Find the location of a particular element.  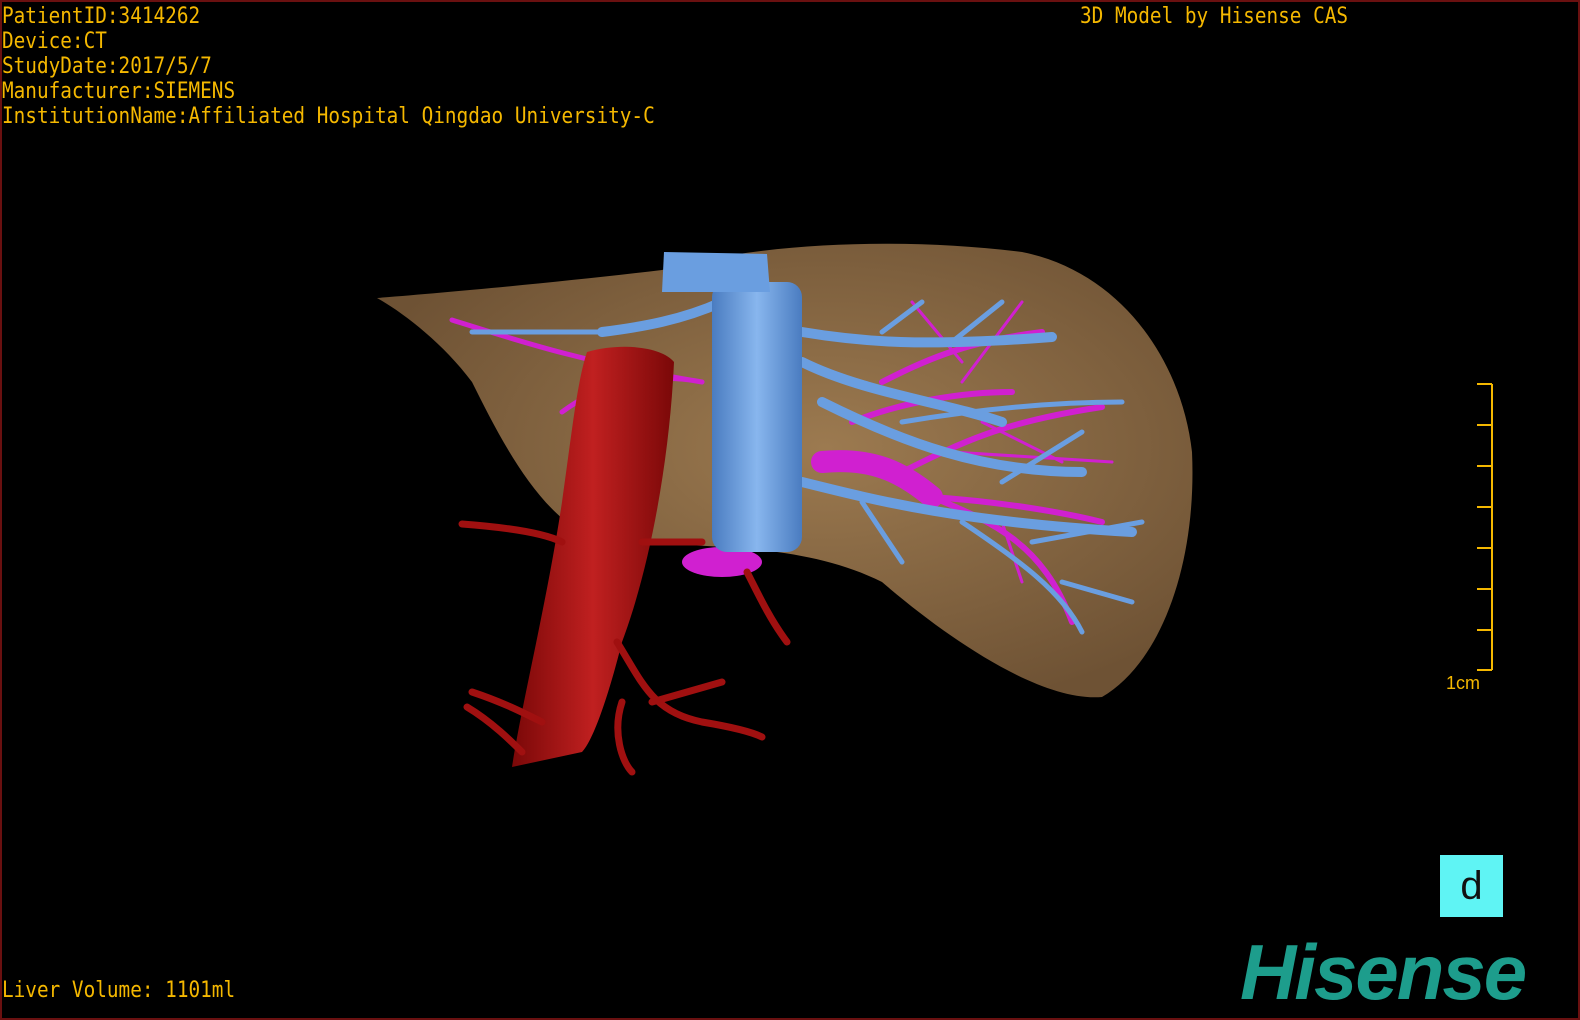

manufacturer: Manufacturer:SIEMENS is located at coordinates (119, 91).